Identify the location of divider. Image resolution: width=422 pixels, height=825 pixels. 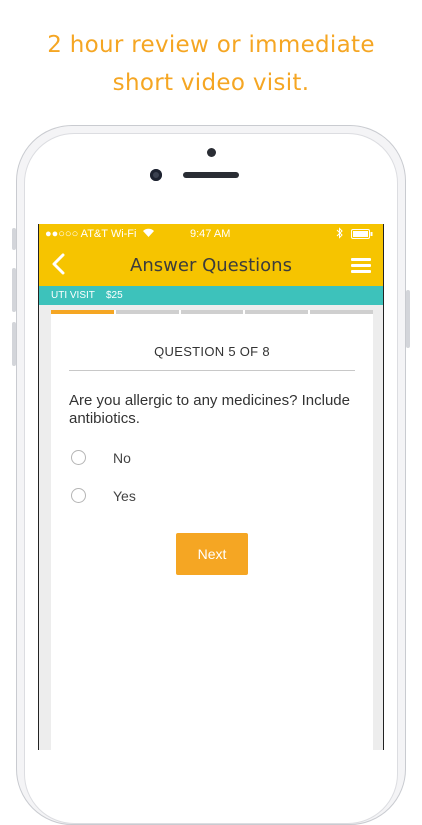
(212, 370).